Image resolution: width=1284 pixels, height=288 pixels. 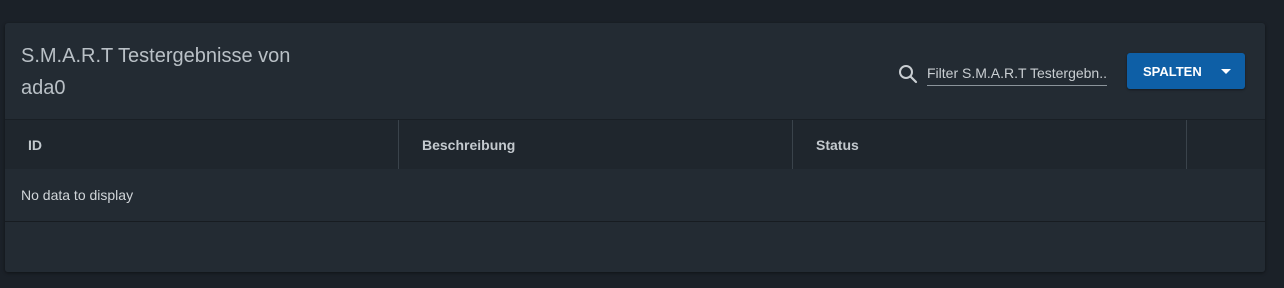 What do you see at coordinates (77, 195) in the screenshot?
I see `empty-message: No data to display` at bounding box center [77, 195].